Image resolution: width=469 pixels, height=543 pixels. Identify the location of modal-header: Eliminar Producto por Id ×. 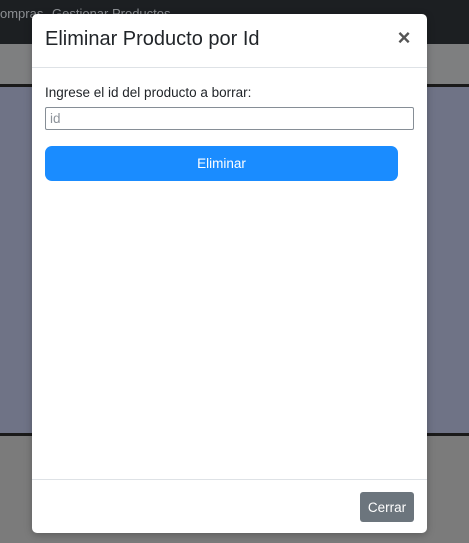
(229, 41).